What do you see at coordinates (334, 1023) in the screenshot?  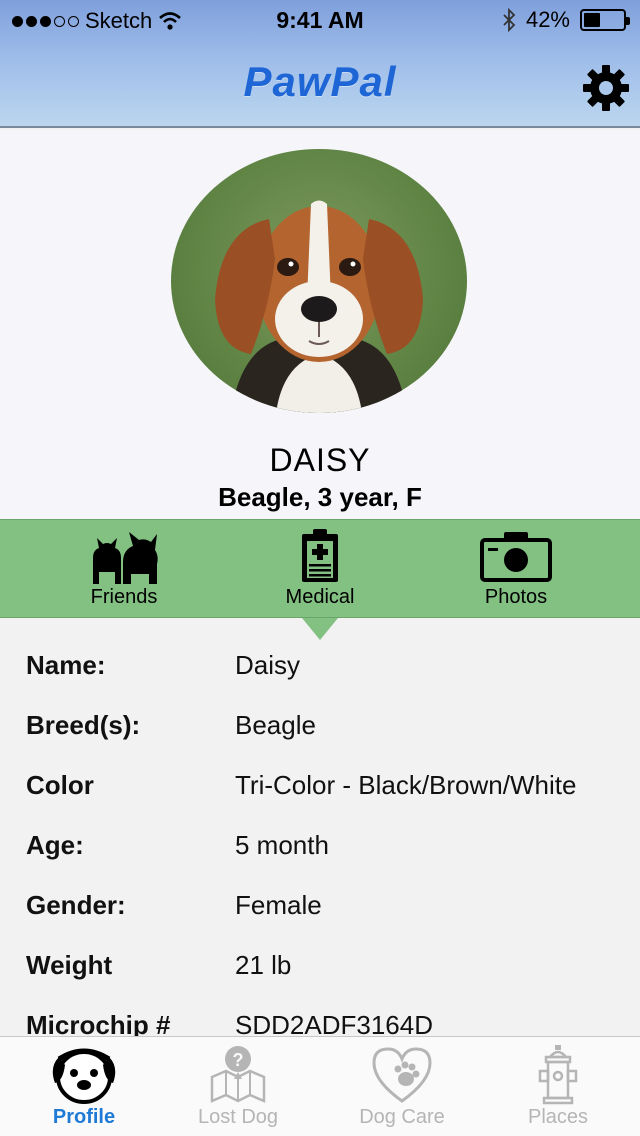 I see `detail-value: SDD2ADF3164D` at bounding box center [334, 1023].